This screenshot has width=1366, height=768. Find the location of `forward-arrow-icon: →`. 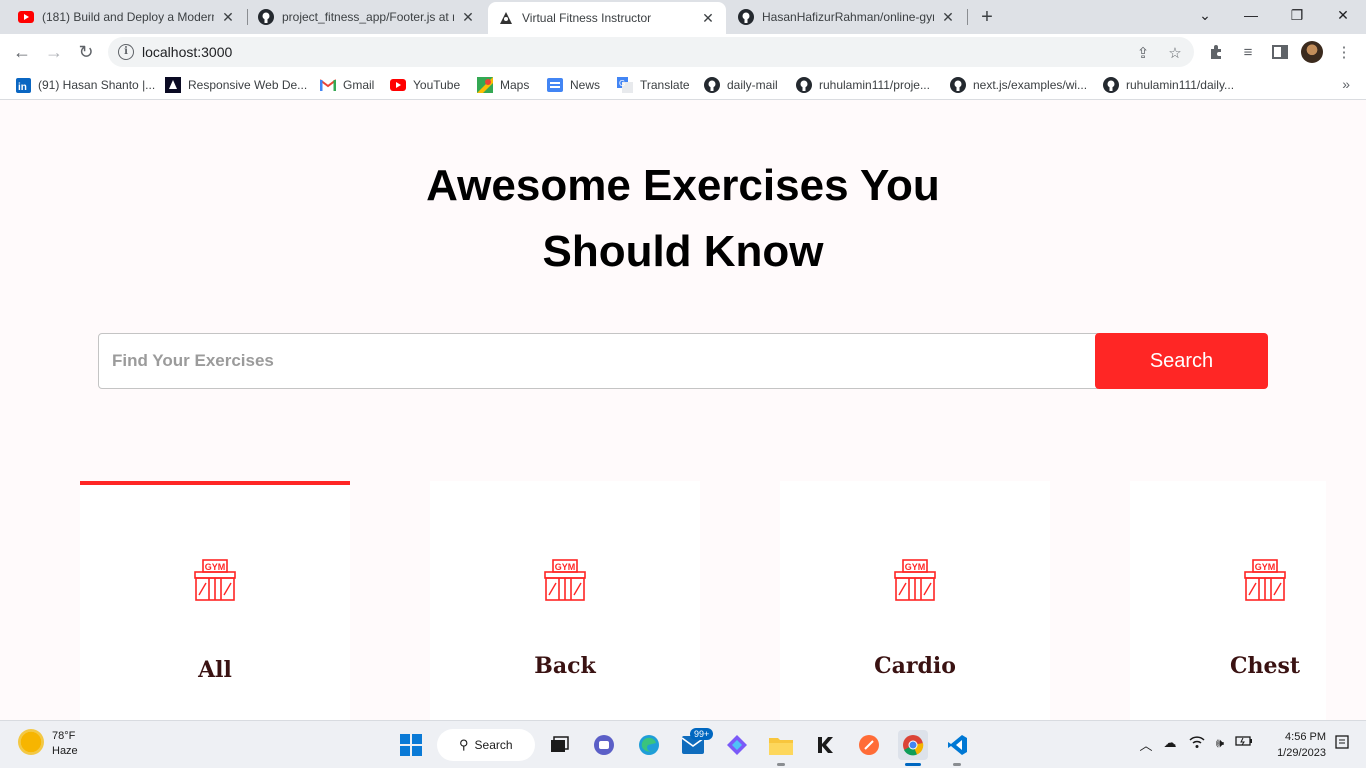

forward-arrow-icon: → is located at coordinates (54, 52).